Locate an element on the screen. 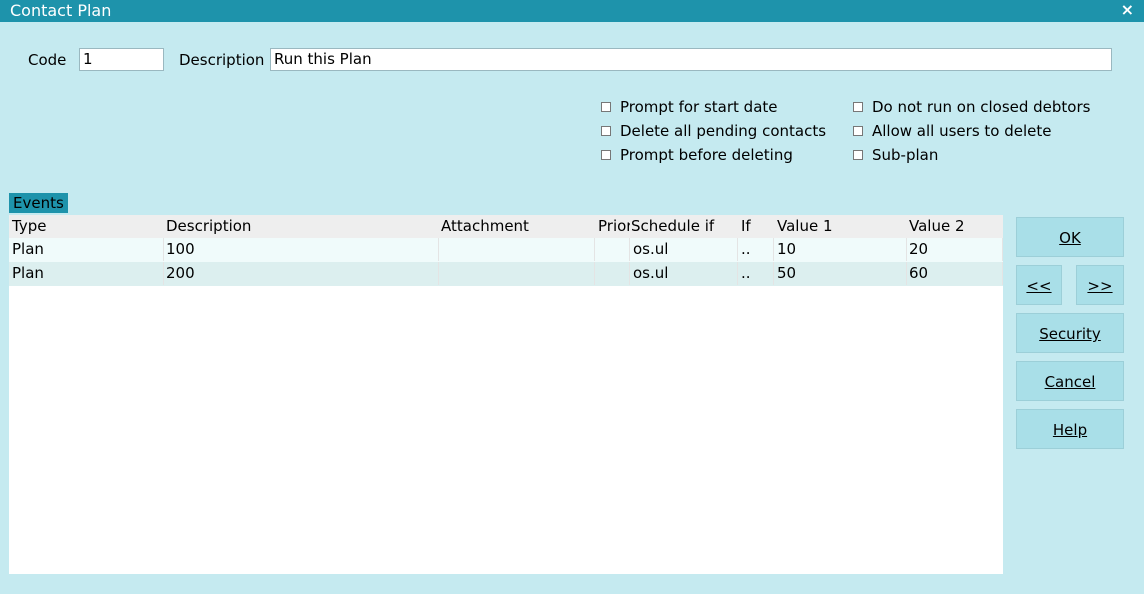 Image resolution: width=1144 pixels, height=594 pixels. table-row: Plan 200 os.ul .. 50 60 is located at coordinates (506, 274).